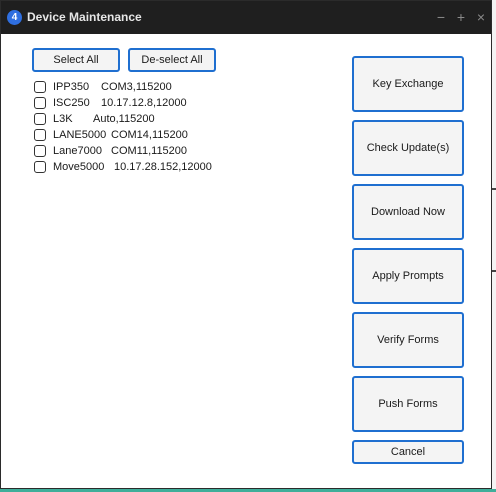 This screenshot has height=492, width=496. I want to click on deselect-all-button: De-select All, so click(172, 60).